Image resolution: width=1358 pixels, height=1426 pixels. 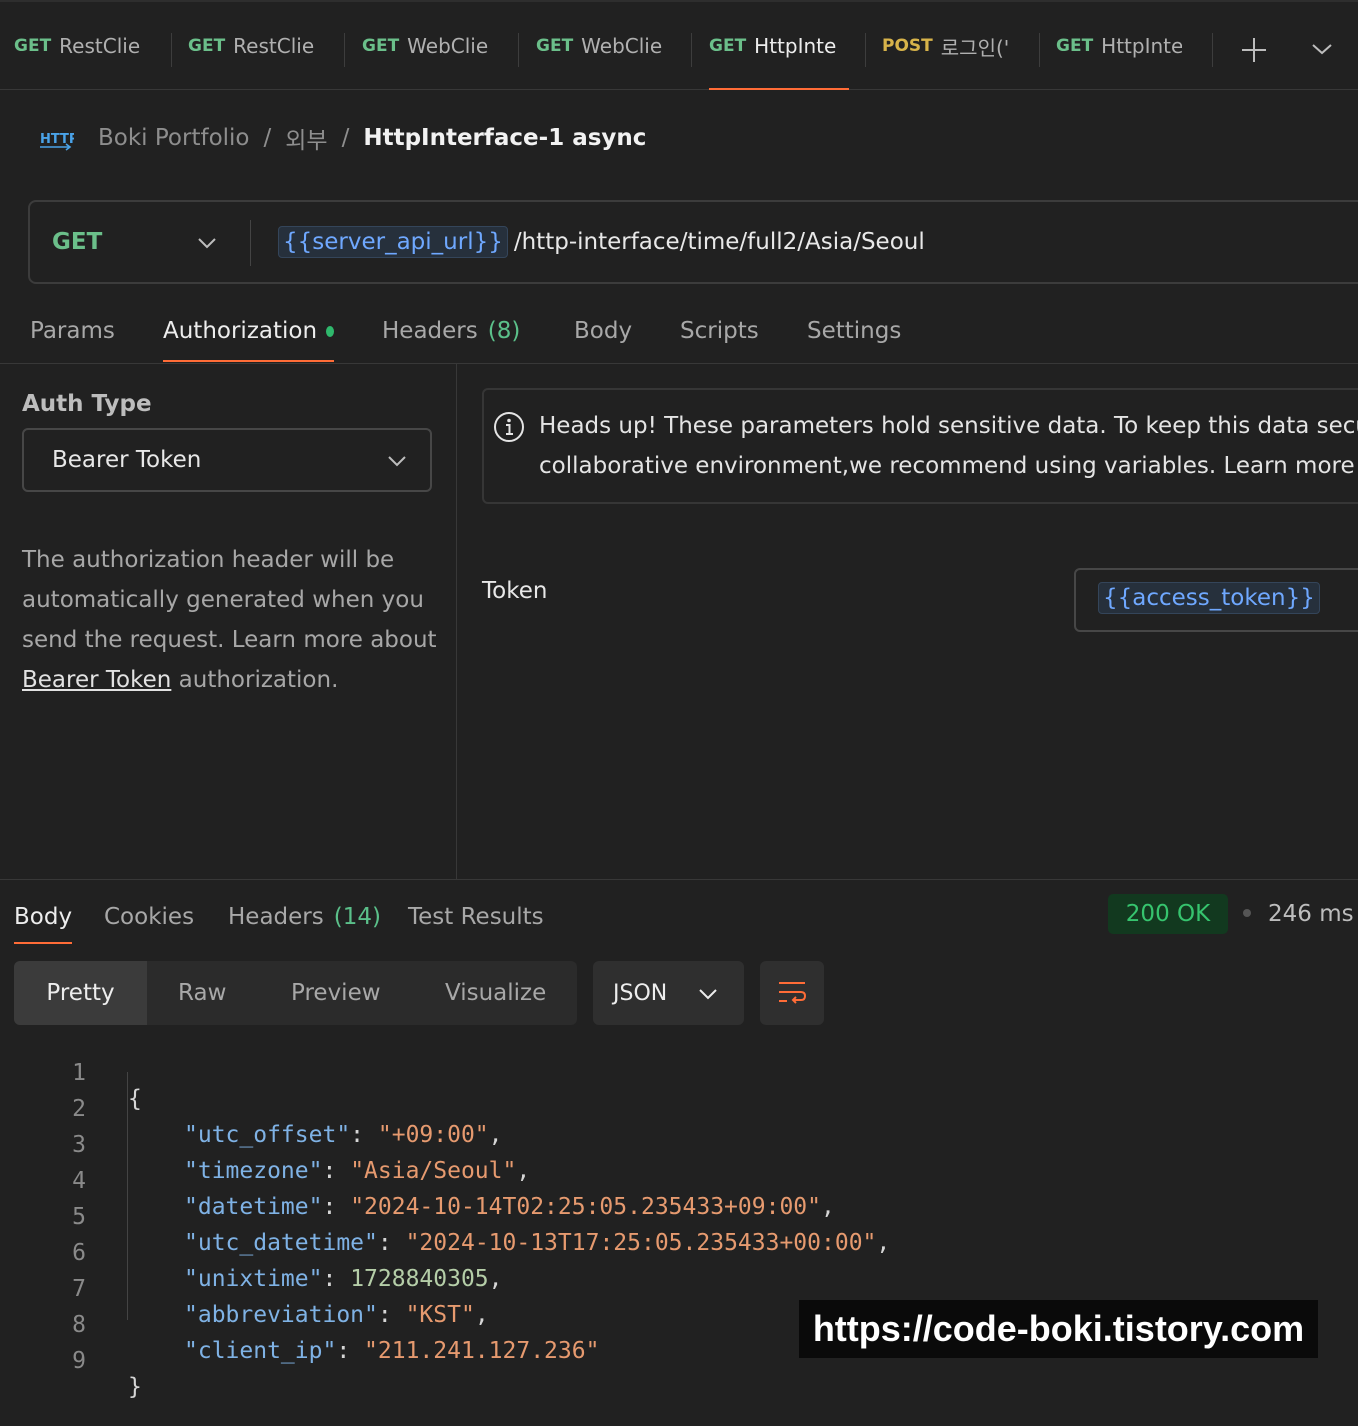 I want to click on url-variable: {{server_api_url}}, so click(x=393, y=242).